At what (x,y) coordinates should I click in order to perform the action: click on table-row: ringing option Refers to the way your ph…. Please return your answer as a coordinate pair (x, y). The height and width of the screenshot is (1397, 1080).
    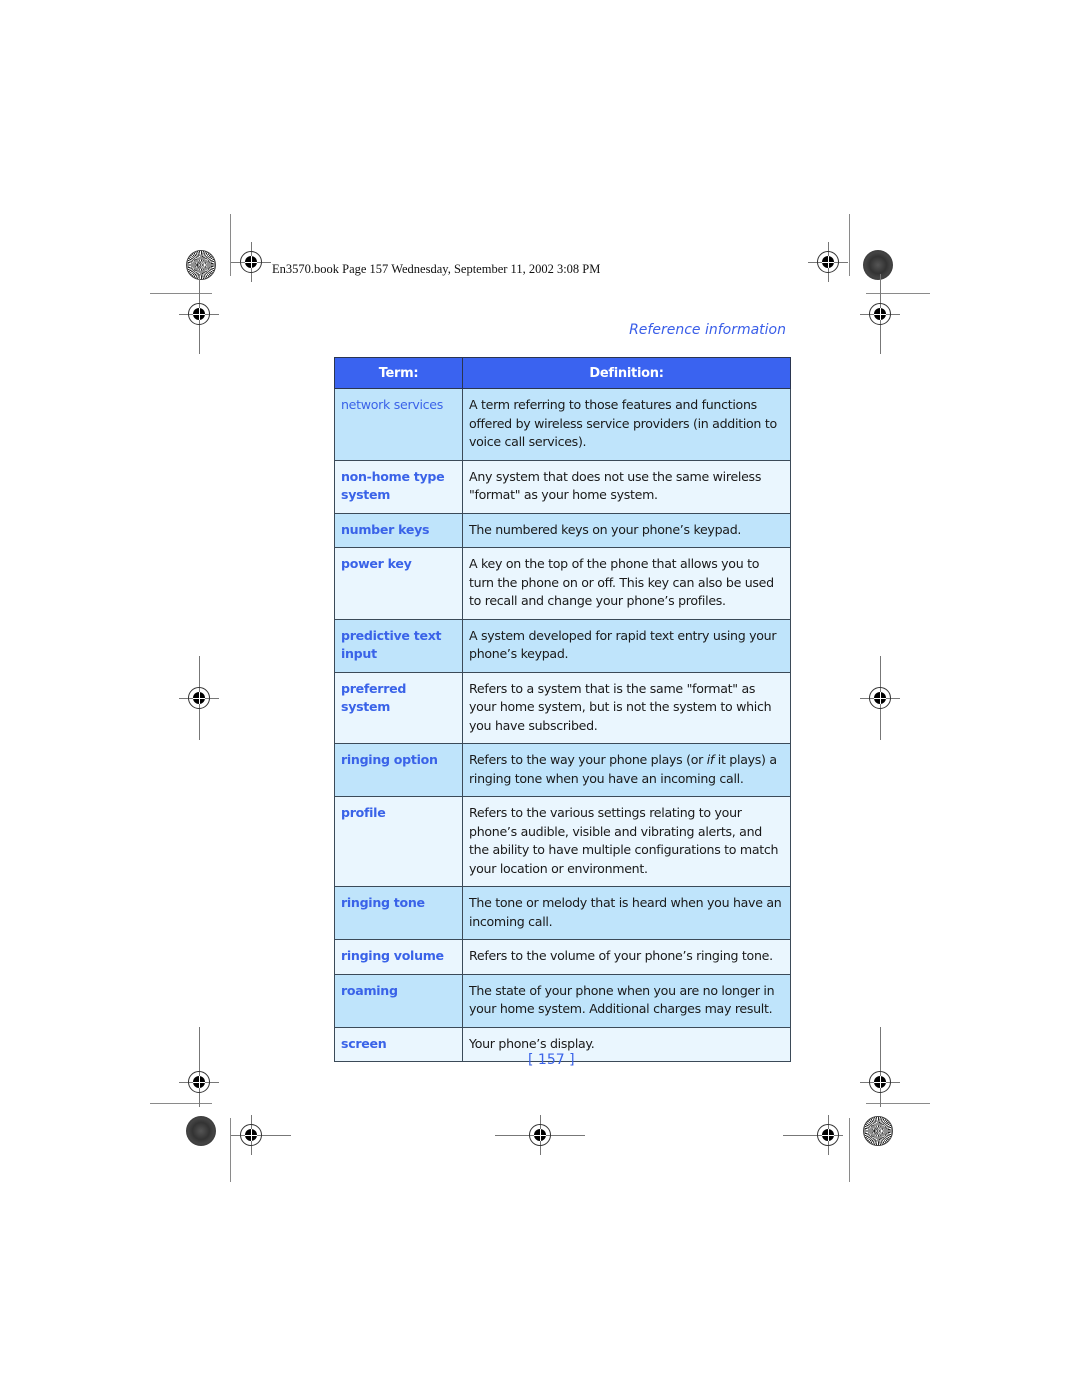
    Looking at the image, I should click on (562, 770).